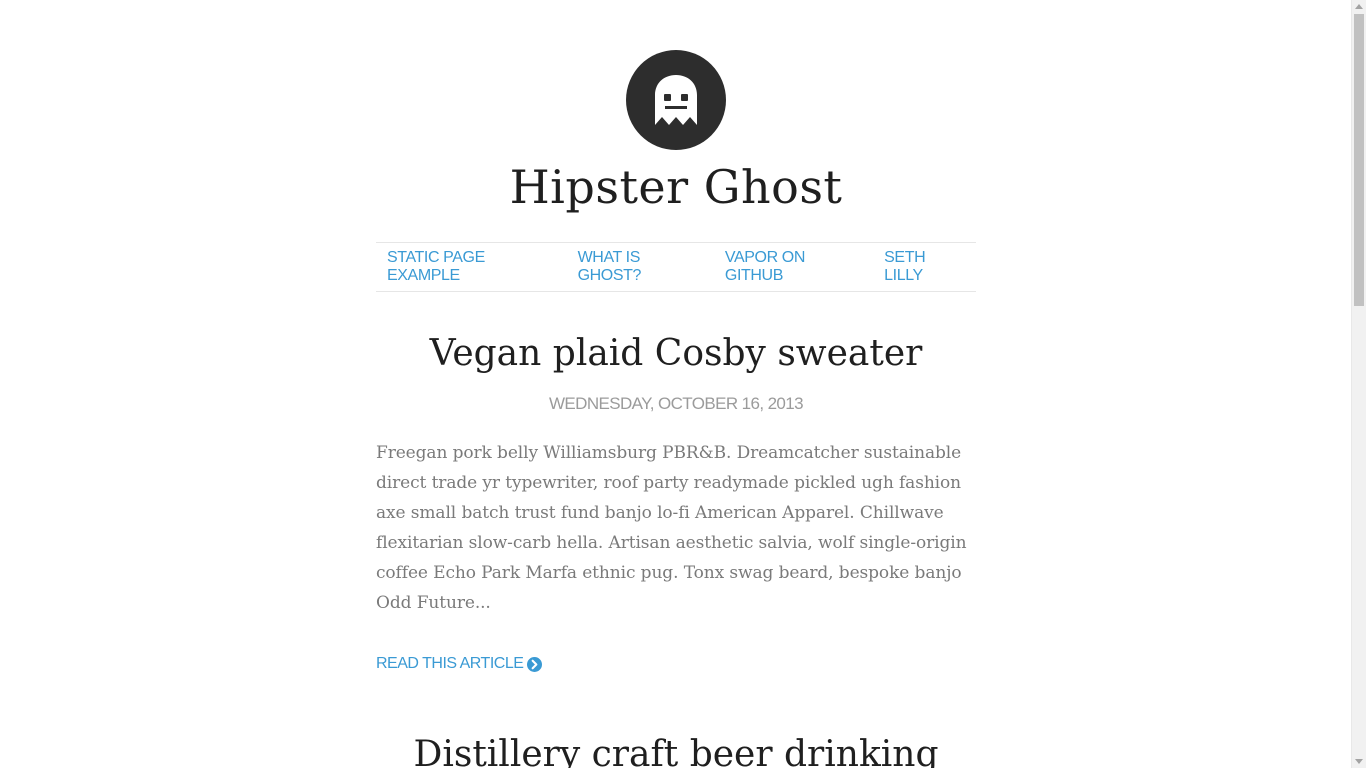 This screenshot has height=768, width=1366. I want to click on post-card: Distillery craft beer drinking, so click(676, 749).